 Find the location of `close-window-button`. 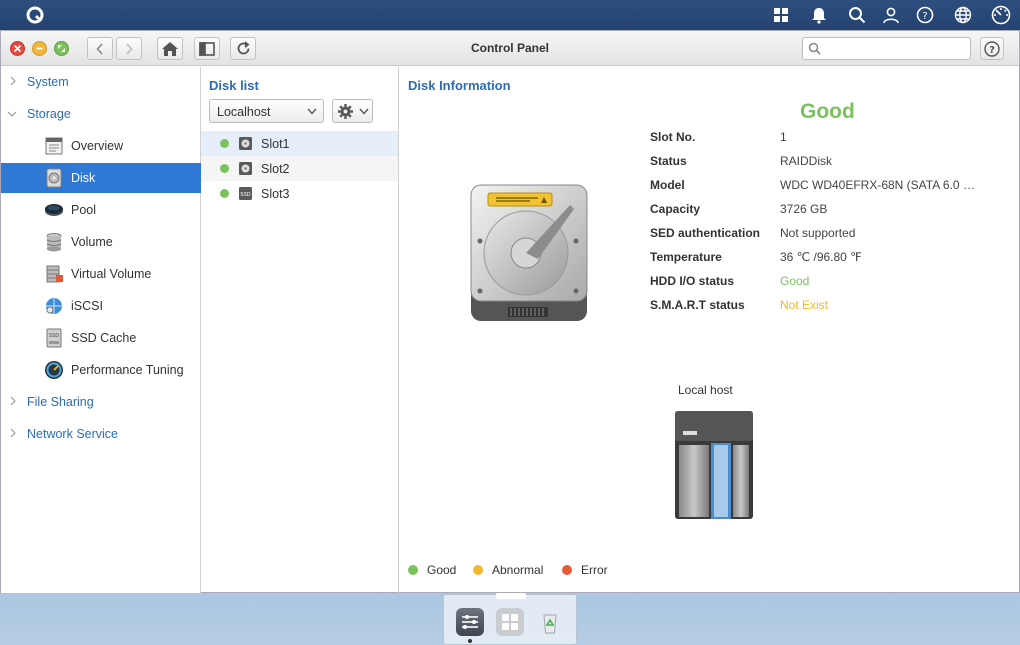

close-window-button is located at coordinates (17, 48).